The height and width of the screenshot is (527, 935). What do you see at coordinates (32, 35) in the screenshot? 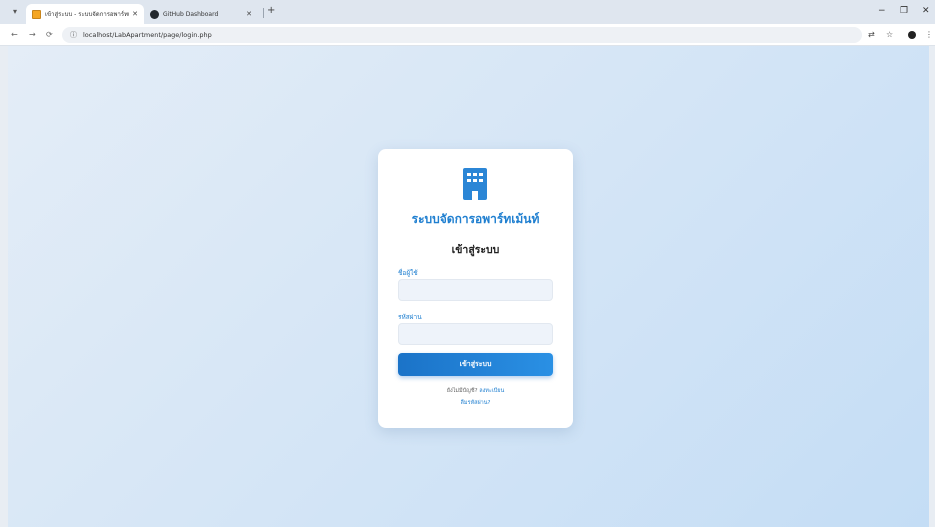
I see `forward-button: →` at bounding box center [32, 35].